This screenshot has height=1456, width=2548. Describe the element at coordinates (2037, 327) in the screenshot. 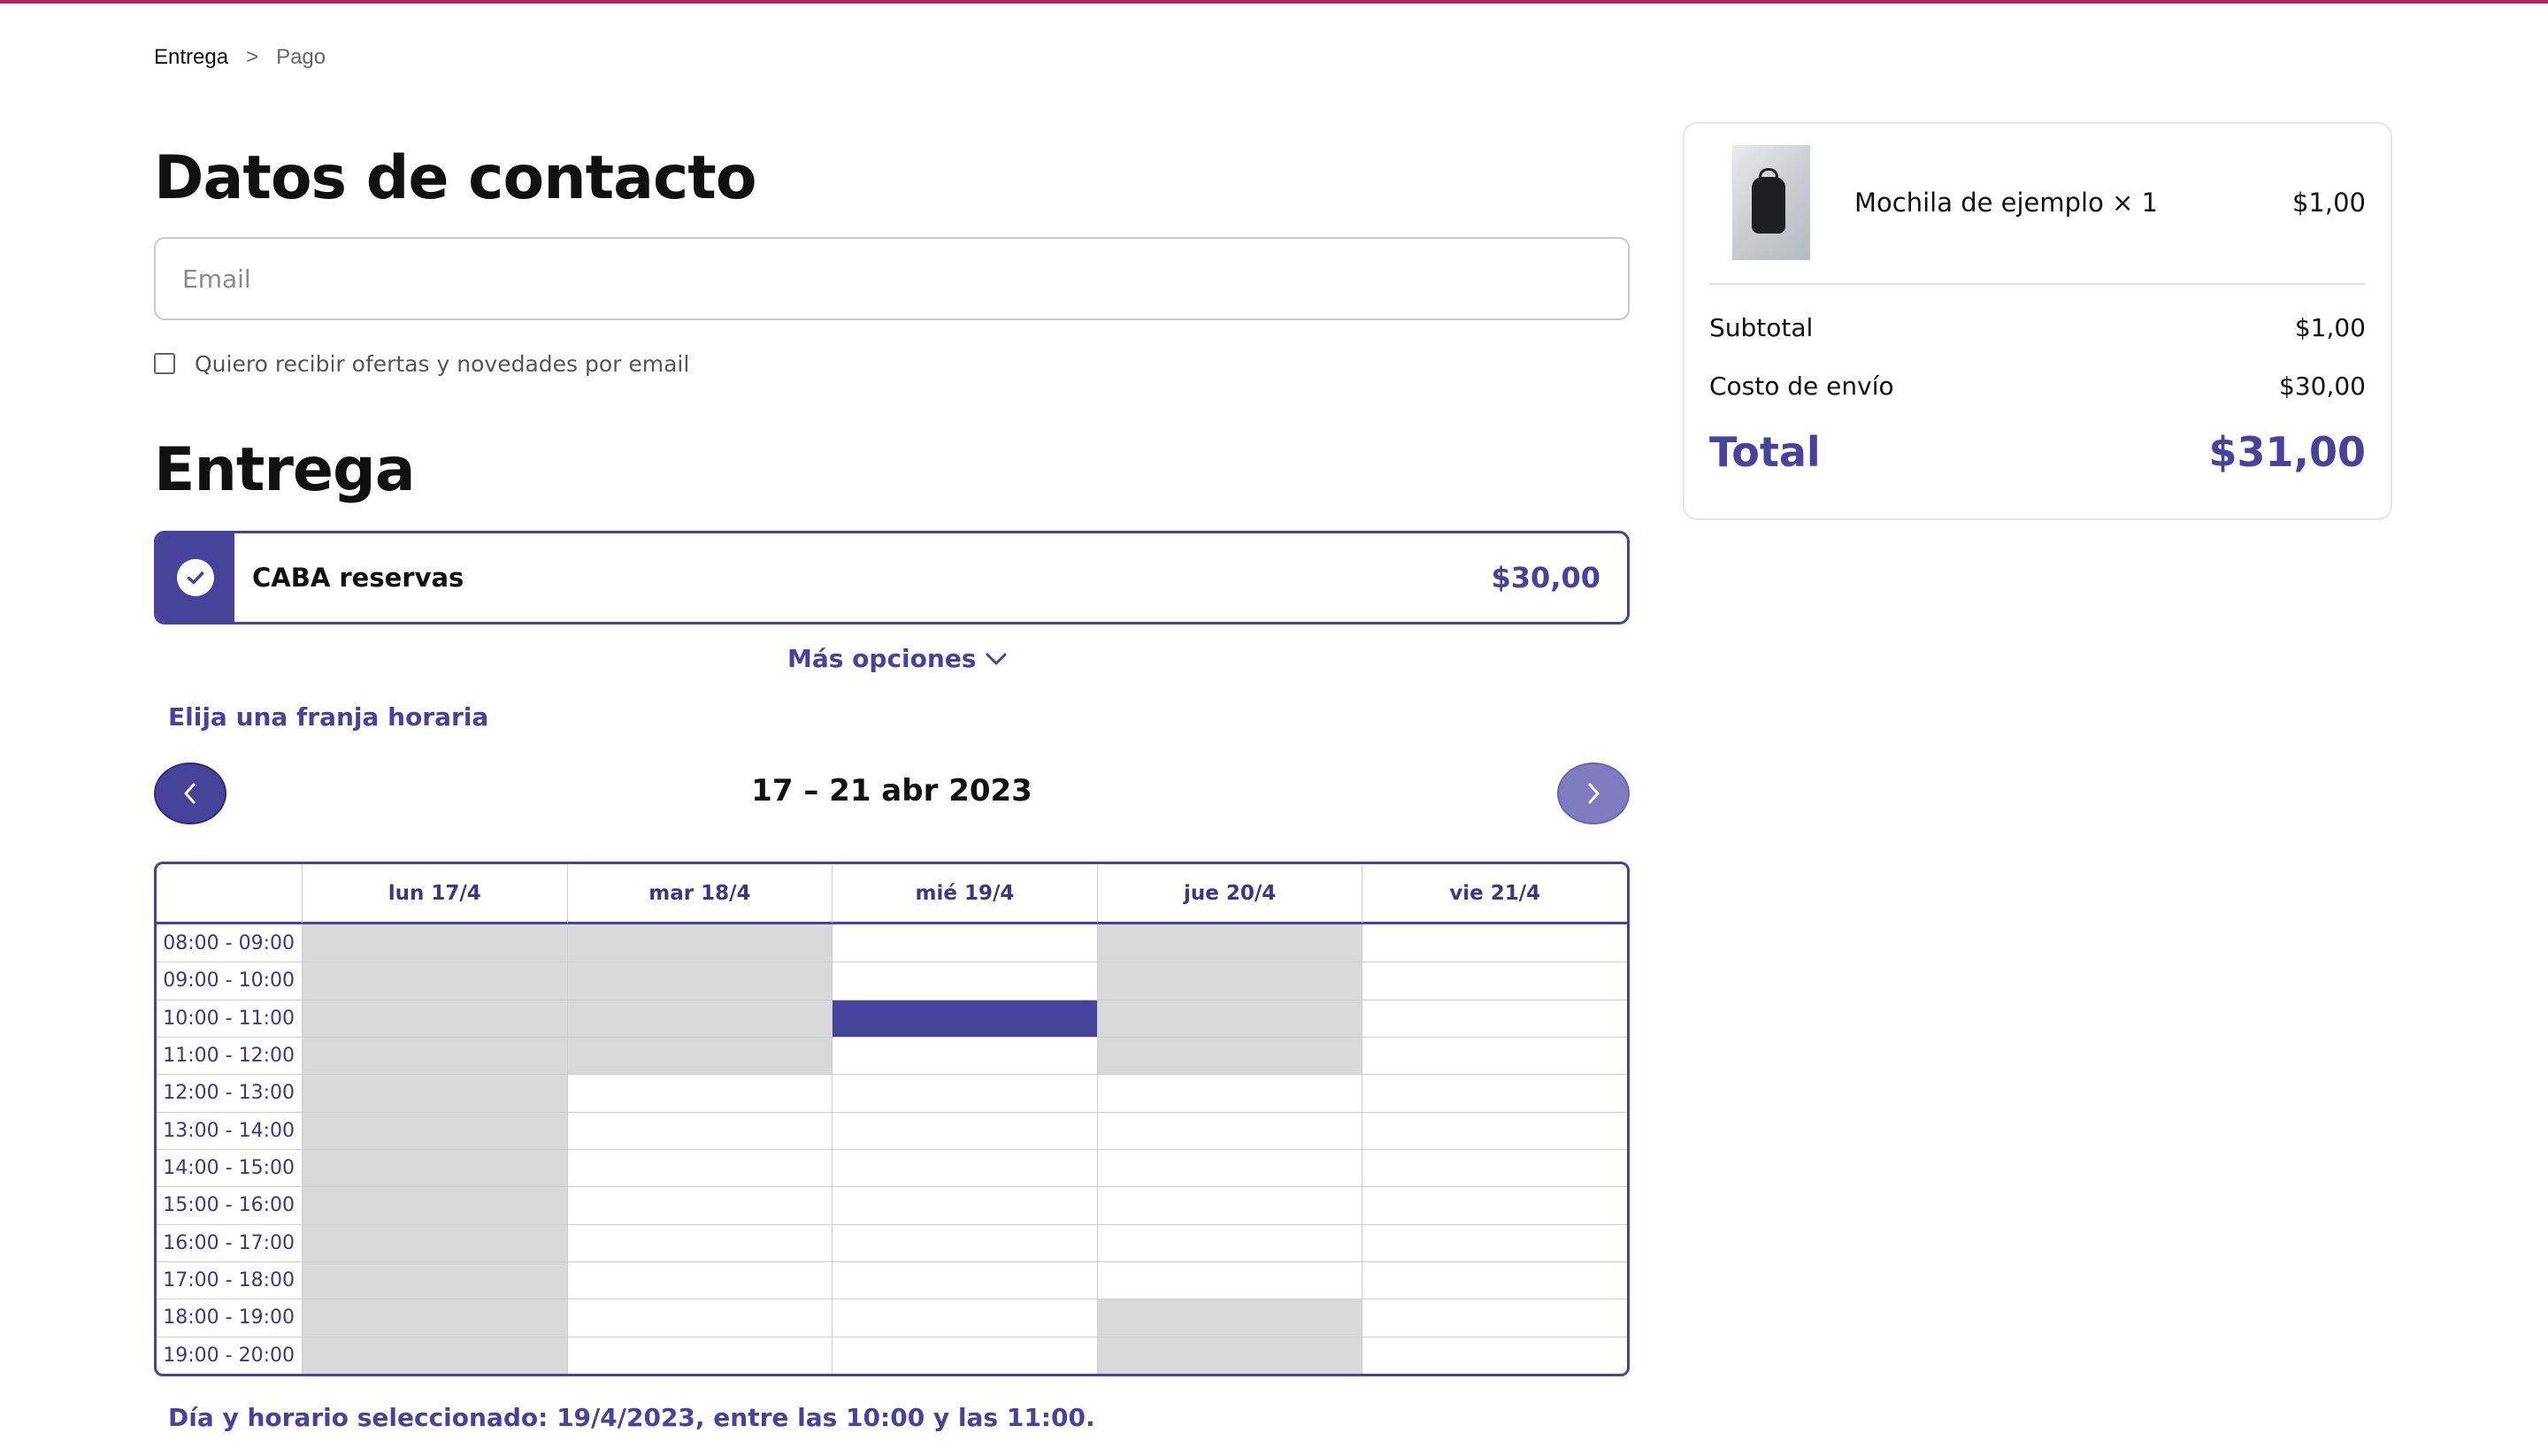

I see `subtotal-row: Subtotal $1,00` at that location.